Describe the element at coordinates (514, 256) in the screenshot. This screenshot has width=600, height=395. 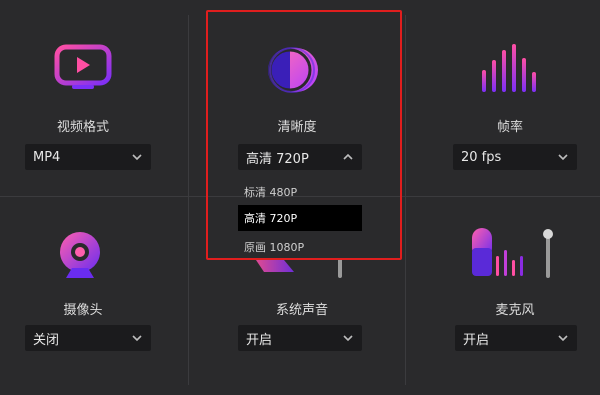
I see `microphone-icon` at that location.